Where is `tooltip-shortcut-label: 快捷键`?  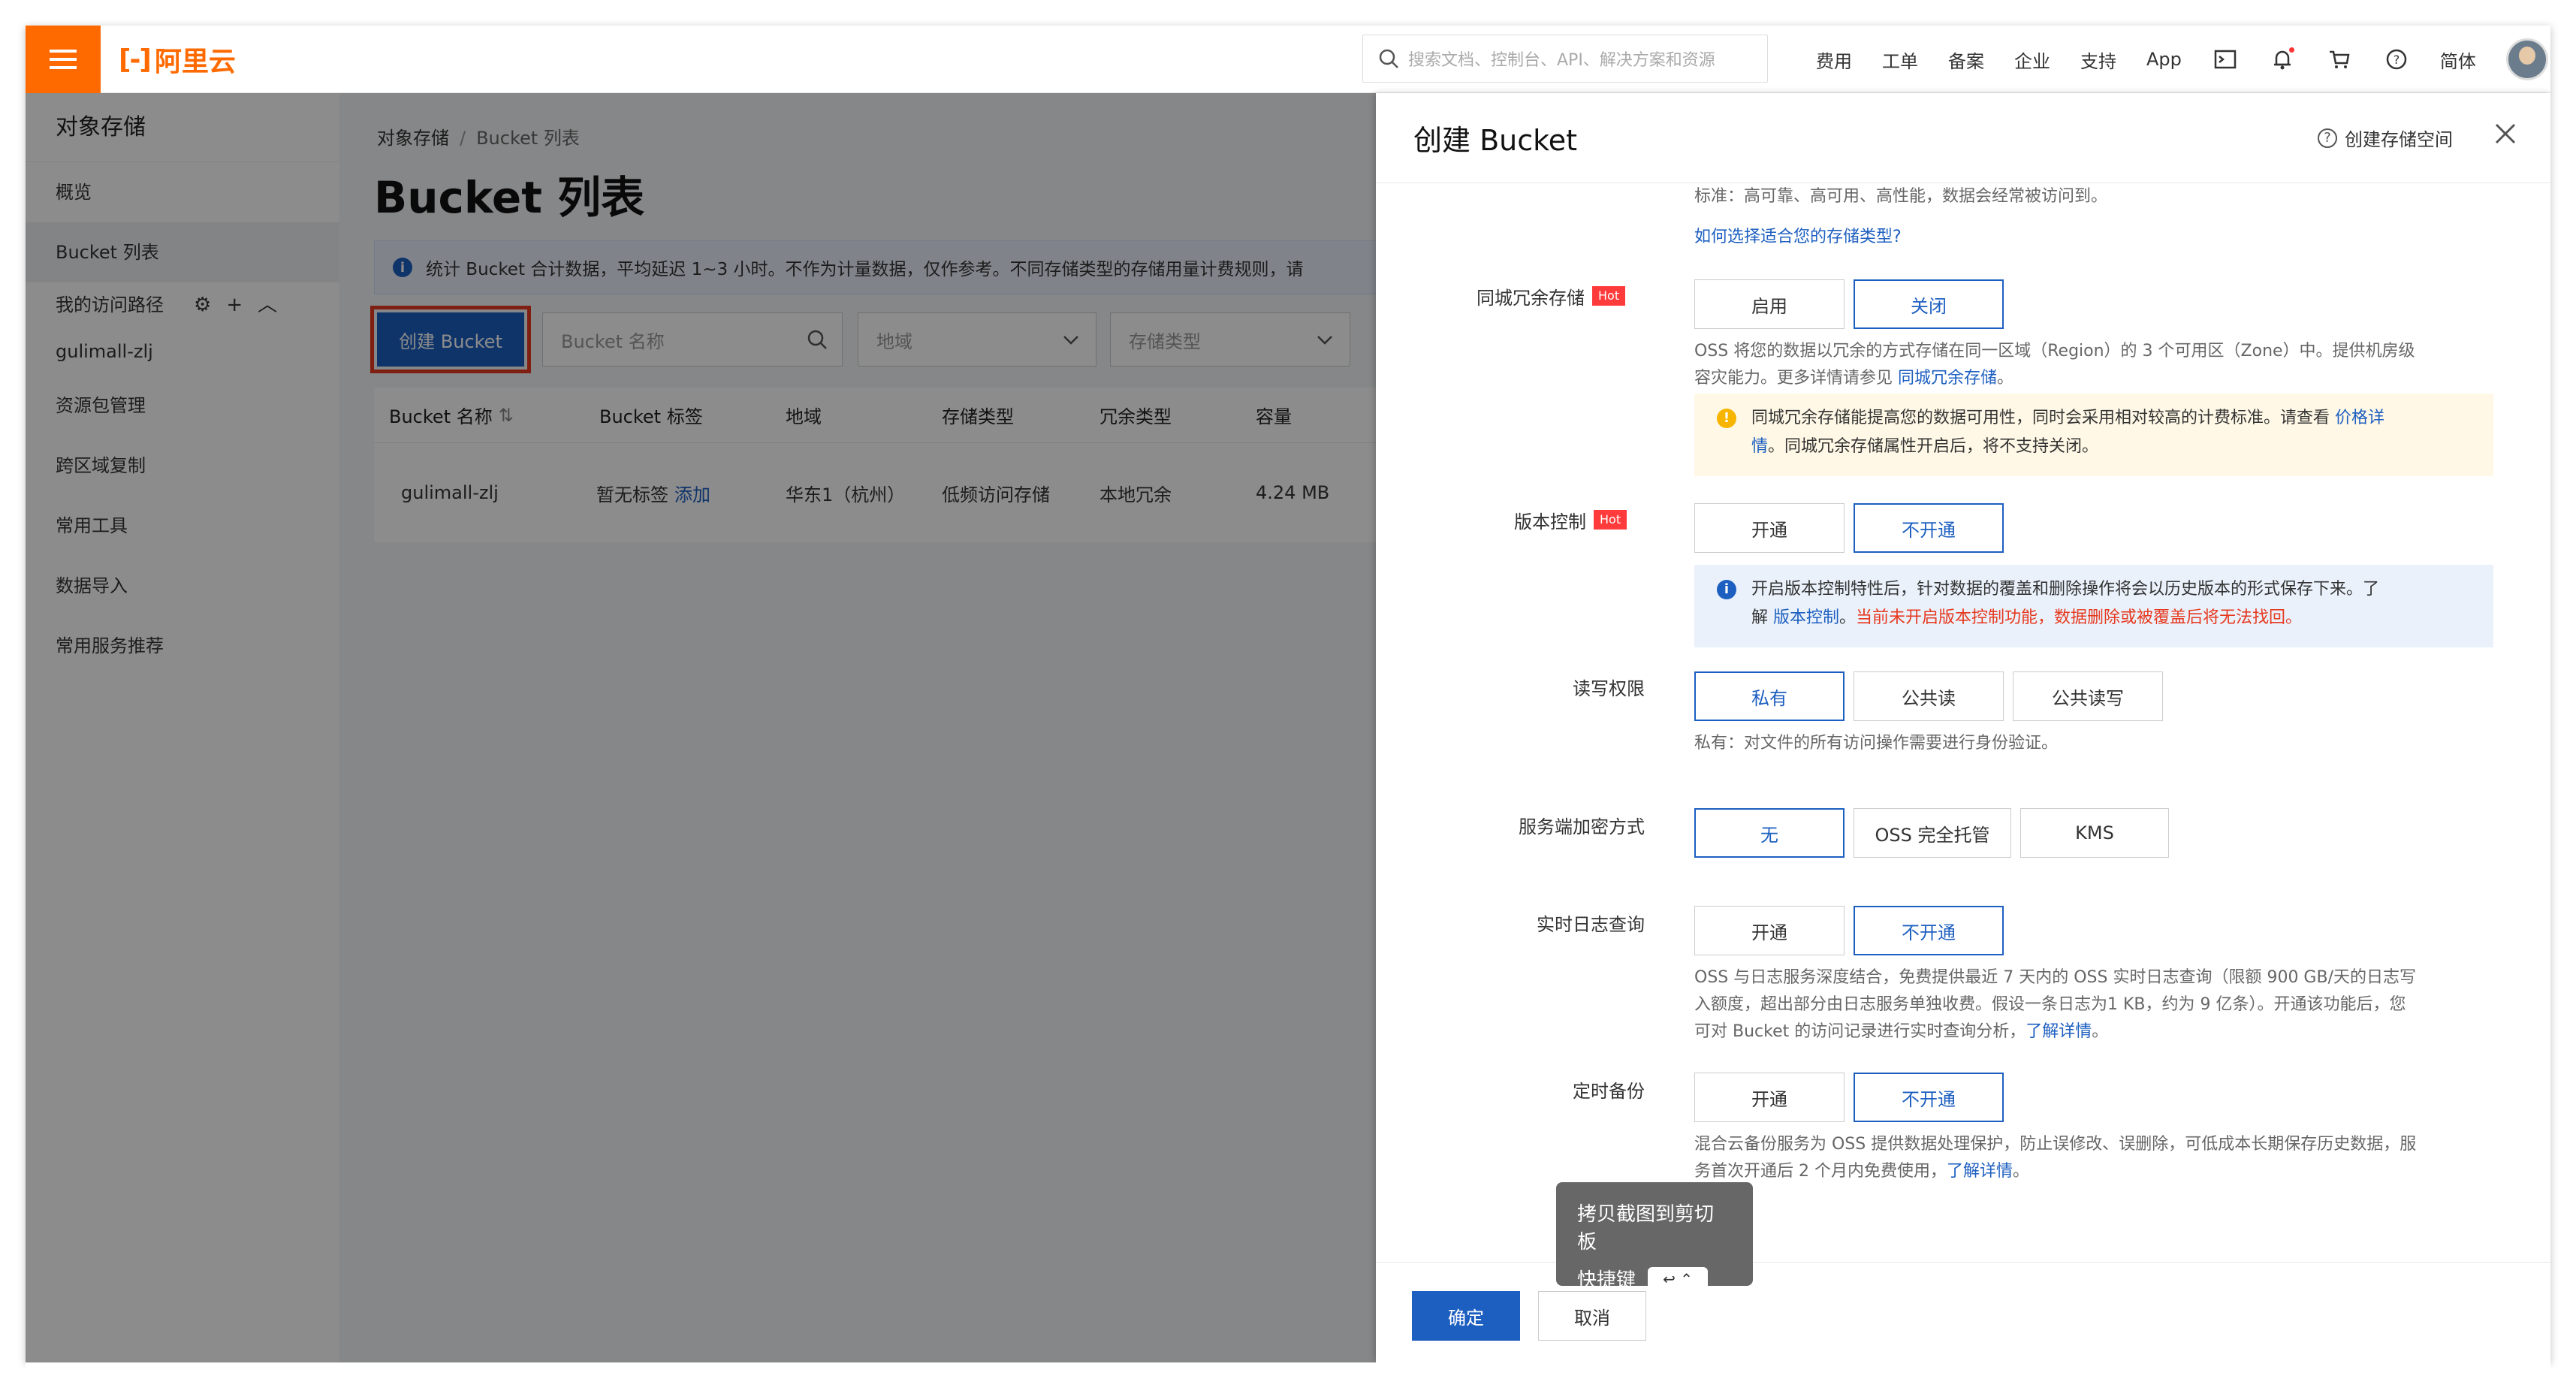
tooltip-shortcut-label: 快捷键 is located at coordinates (1606, 1281).